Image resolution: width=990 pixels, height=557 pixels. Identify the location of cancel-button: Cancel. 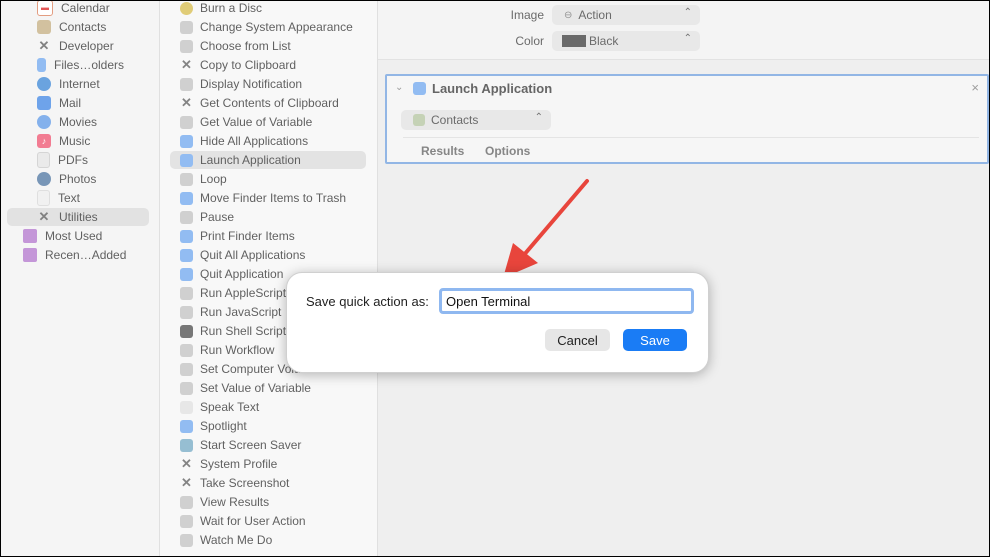
(577, 340).